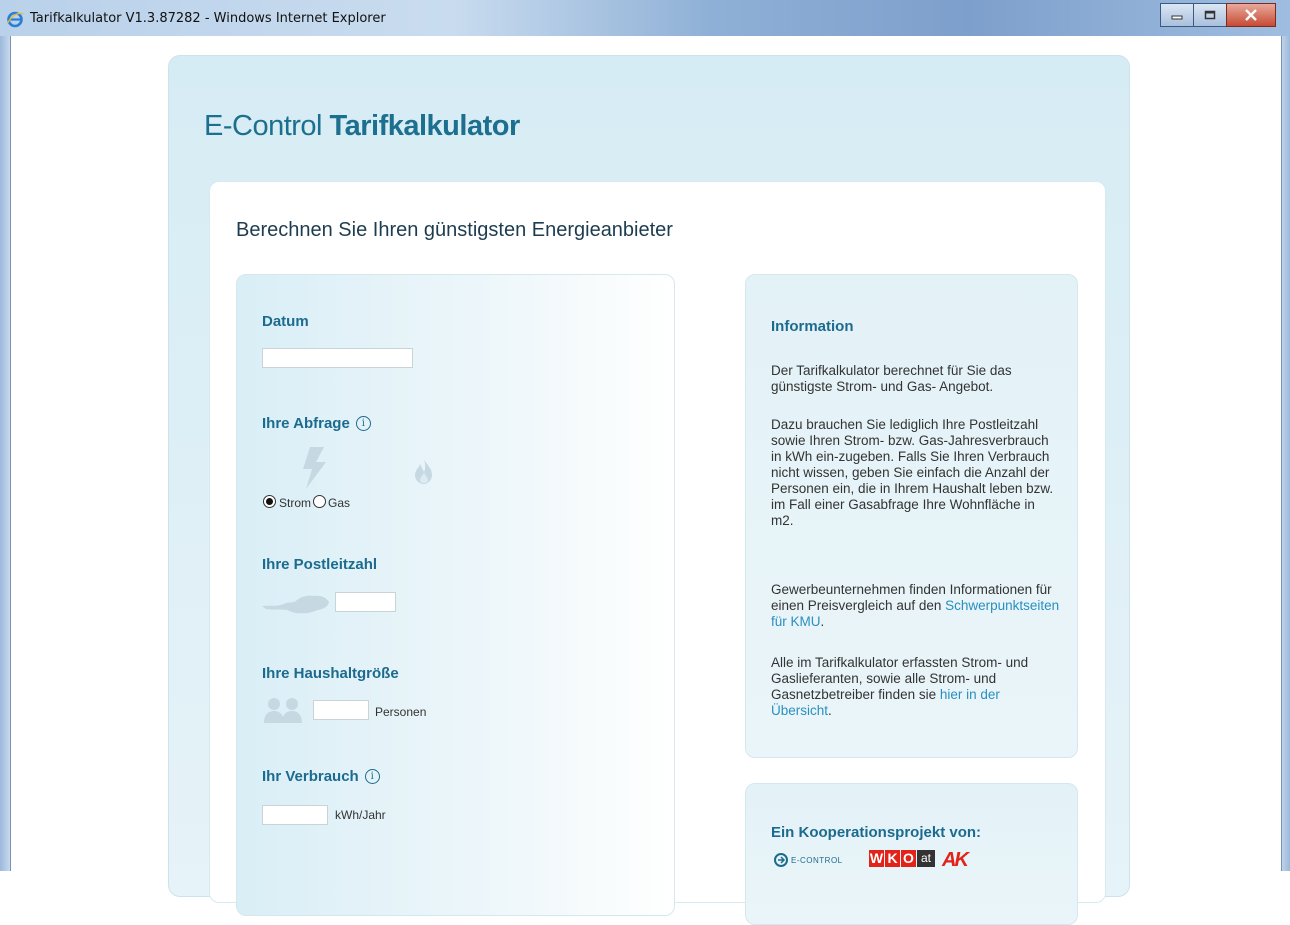 This screenshot has height=925, width=1290. What do you see at coordinates (269, 501) in the screenshot?
I see `strom-radio` at bounding box center [269, 501].